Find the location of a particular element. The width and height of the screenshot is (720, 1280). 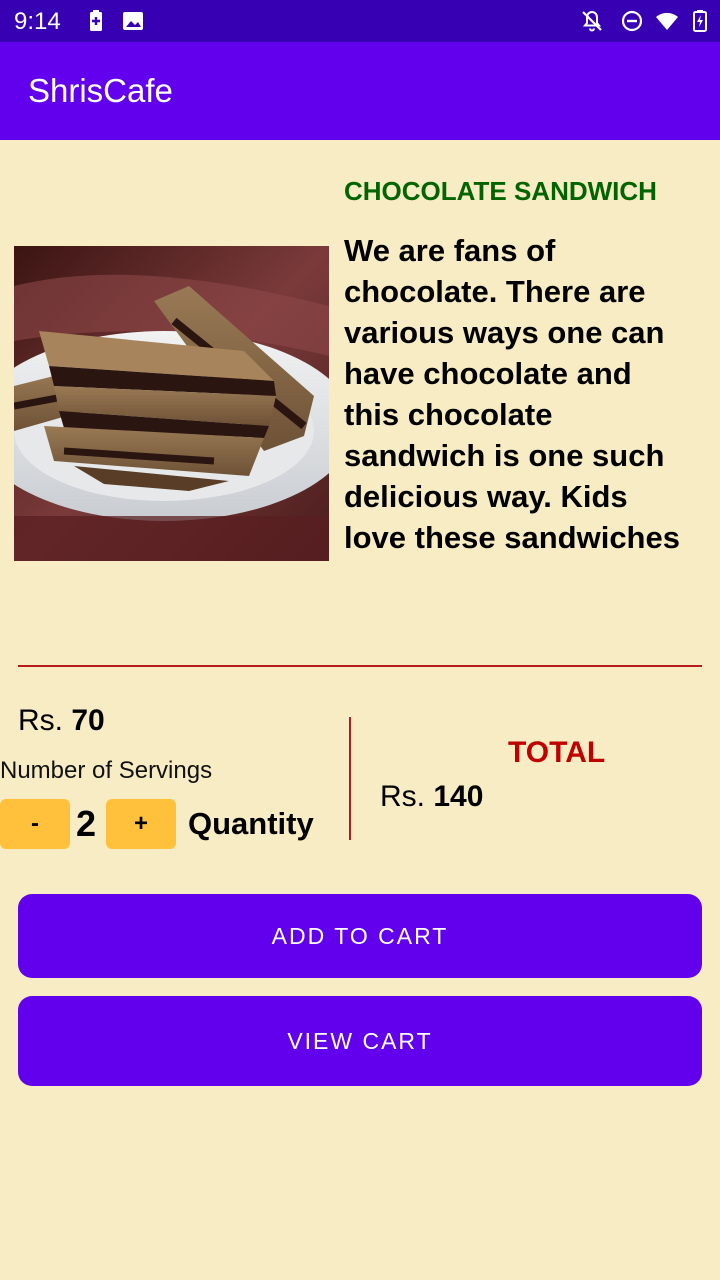

horizontal-divider is located at coordinates (360, 666).